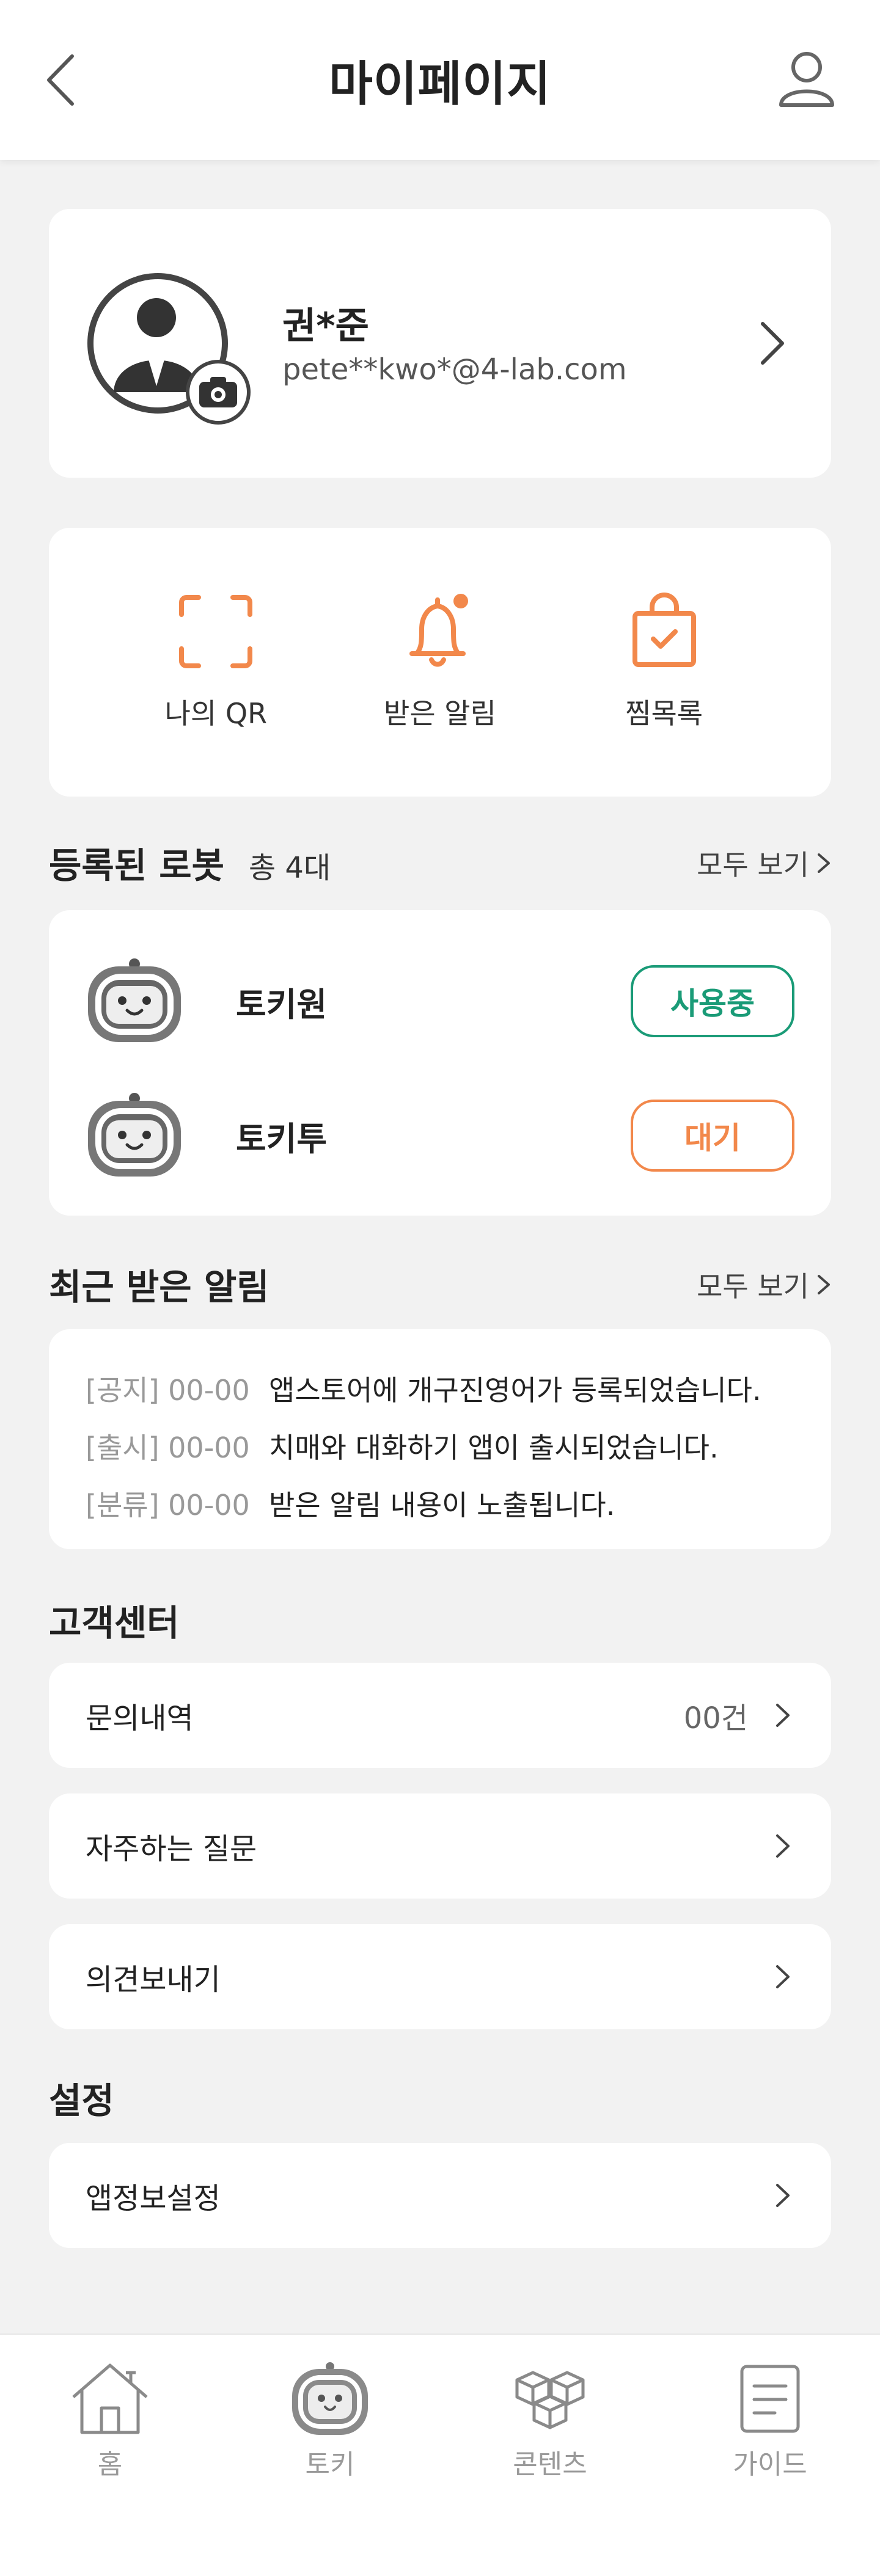 Image resolution: width=880 pixels, height=2576 pixels. What do you see at coordinates (494, 1447) in the screenshot?
I see `notice-text: 치매와 대화하기 앱이 출시되었습니다.` at bounding box center [494, 1447].